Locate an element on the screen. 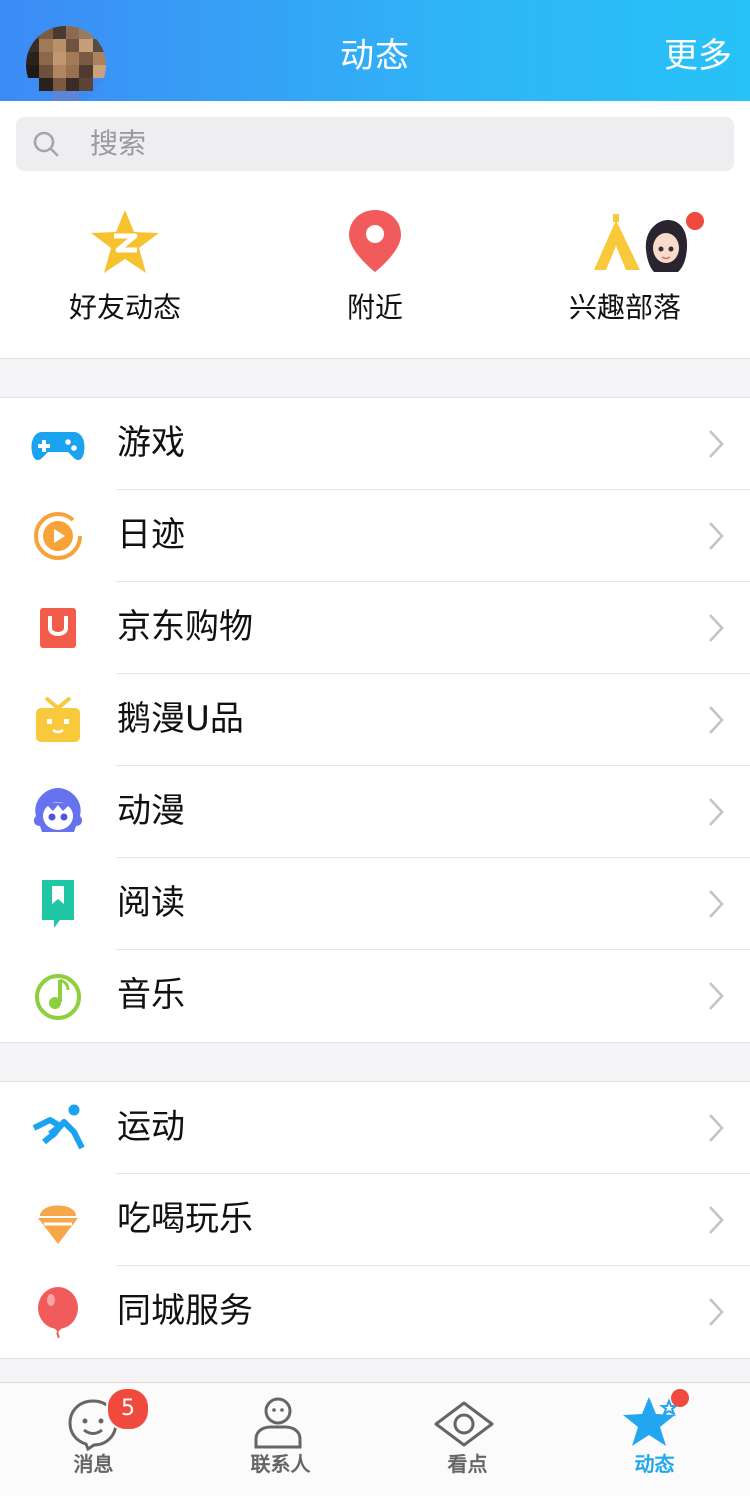 The image size is (750, 1496). unread-badge: 5 is located at coordinates (128, 1409).